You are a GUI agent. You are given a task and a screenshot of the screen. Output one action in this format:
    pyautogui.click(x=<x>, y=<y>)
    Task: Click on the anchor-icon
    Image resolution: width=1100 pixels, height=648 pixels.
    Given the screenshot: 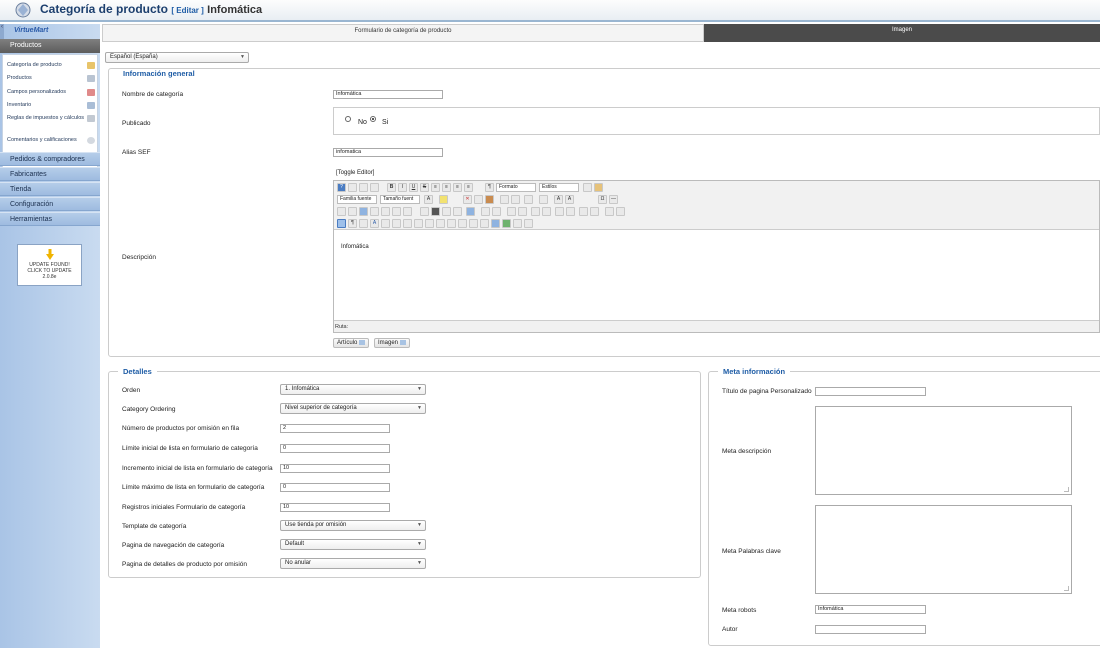 What is the action you would take?
    pyautogui.click(x=435, y=211)
    